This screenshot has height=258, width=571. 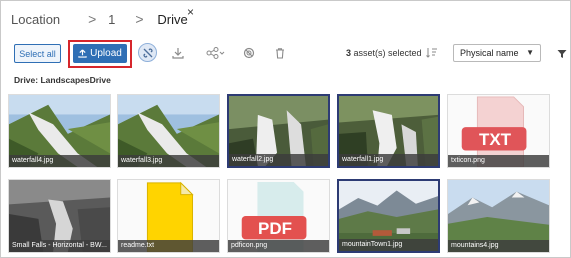 What do you see at coordinates (432, 55) in the screenshot?
I see `sort-icon` at bounding box center [432, 55].